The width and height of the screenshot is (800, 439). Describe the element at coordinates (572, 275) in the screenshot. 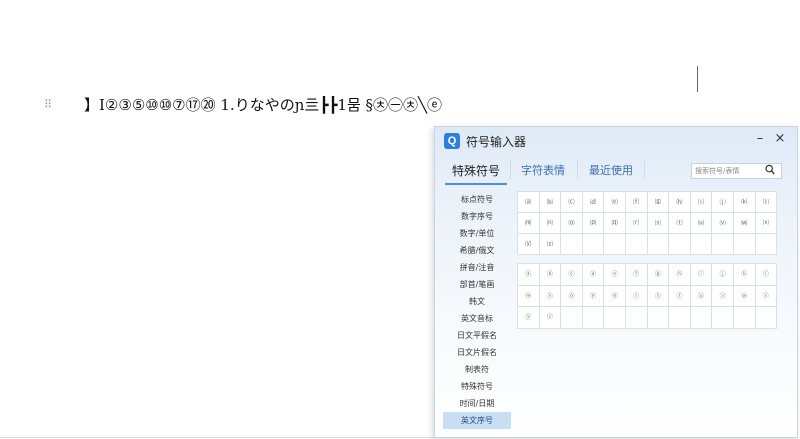

I see `symbol-cell: ⓒ` at that location.